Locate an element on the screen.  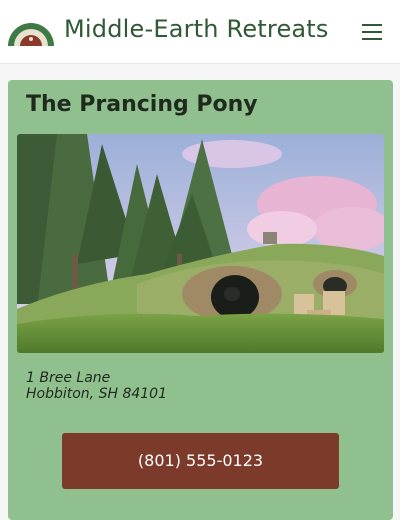
listing-title: The Prancing Pony is located at coordinates (142, 104).